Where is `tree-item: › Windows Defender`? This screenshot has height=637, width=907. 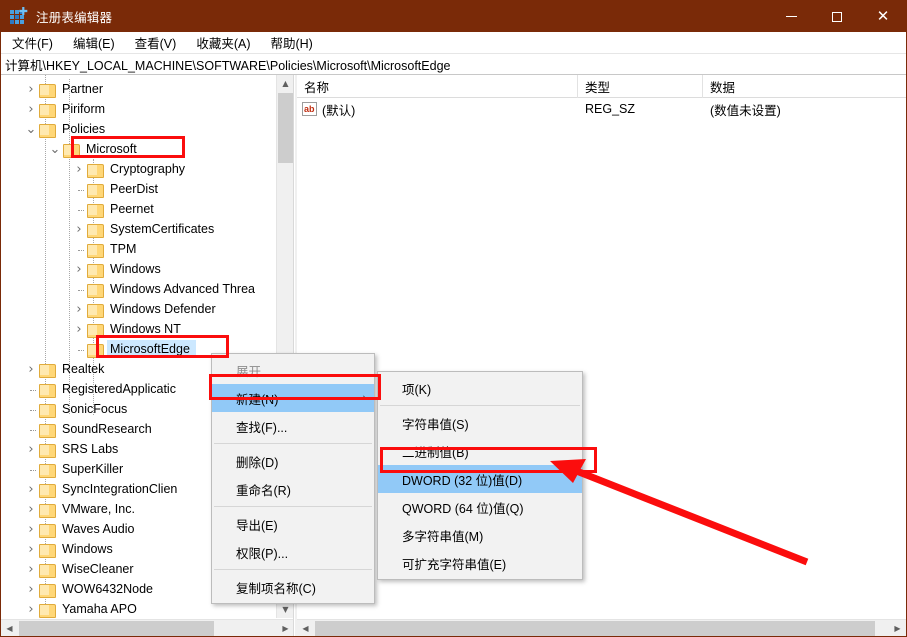
tree-item: › Windows Defender is located at coordinates (139, 309).